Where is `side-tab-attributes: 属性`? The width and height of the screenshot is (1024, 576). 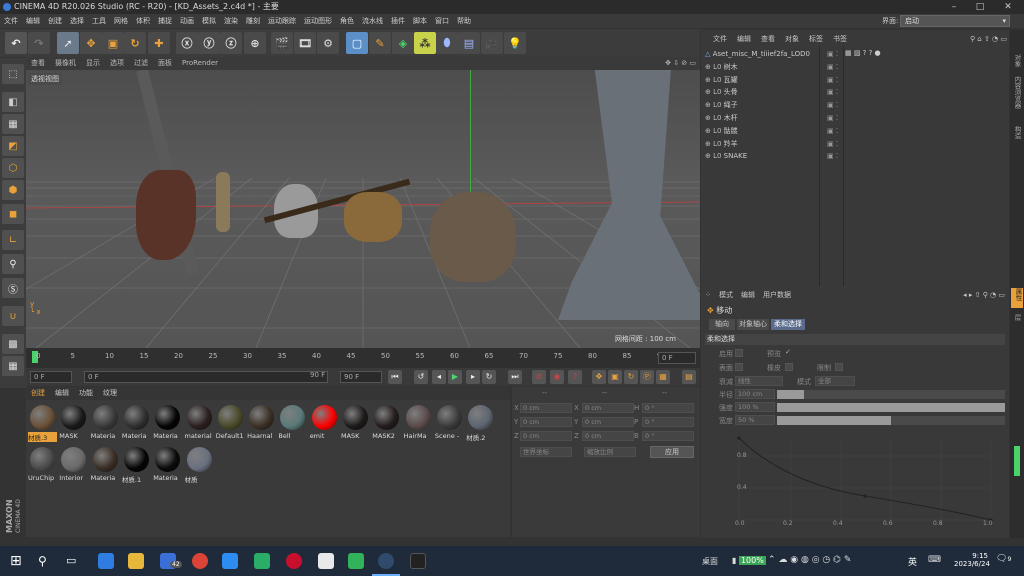 side-tab-attributes: 属性 is located at coordinates (1017, 298).